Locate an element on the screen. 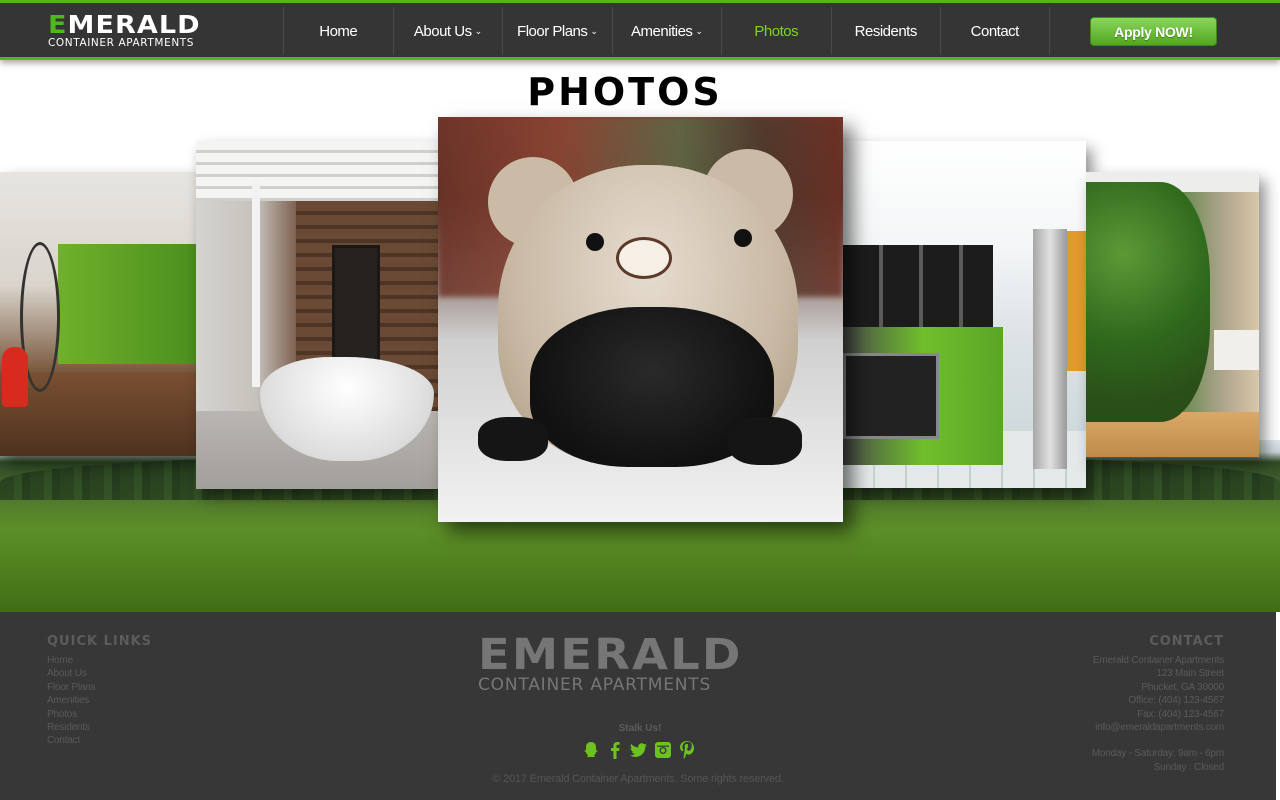 Image resolution: width=1280 pixels, height=800 pixels. instagram-icon is located at coordinates (662, 750).